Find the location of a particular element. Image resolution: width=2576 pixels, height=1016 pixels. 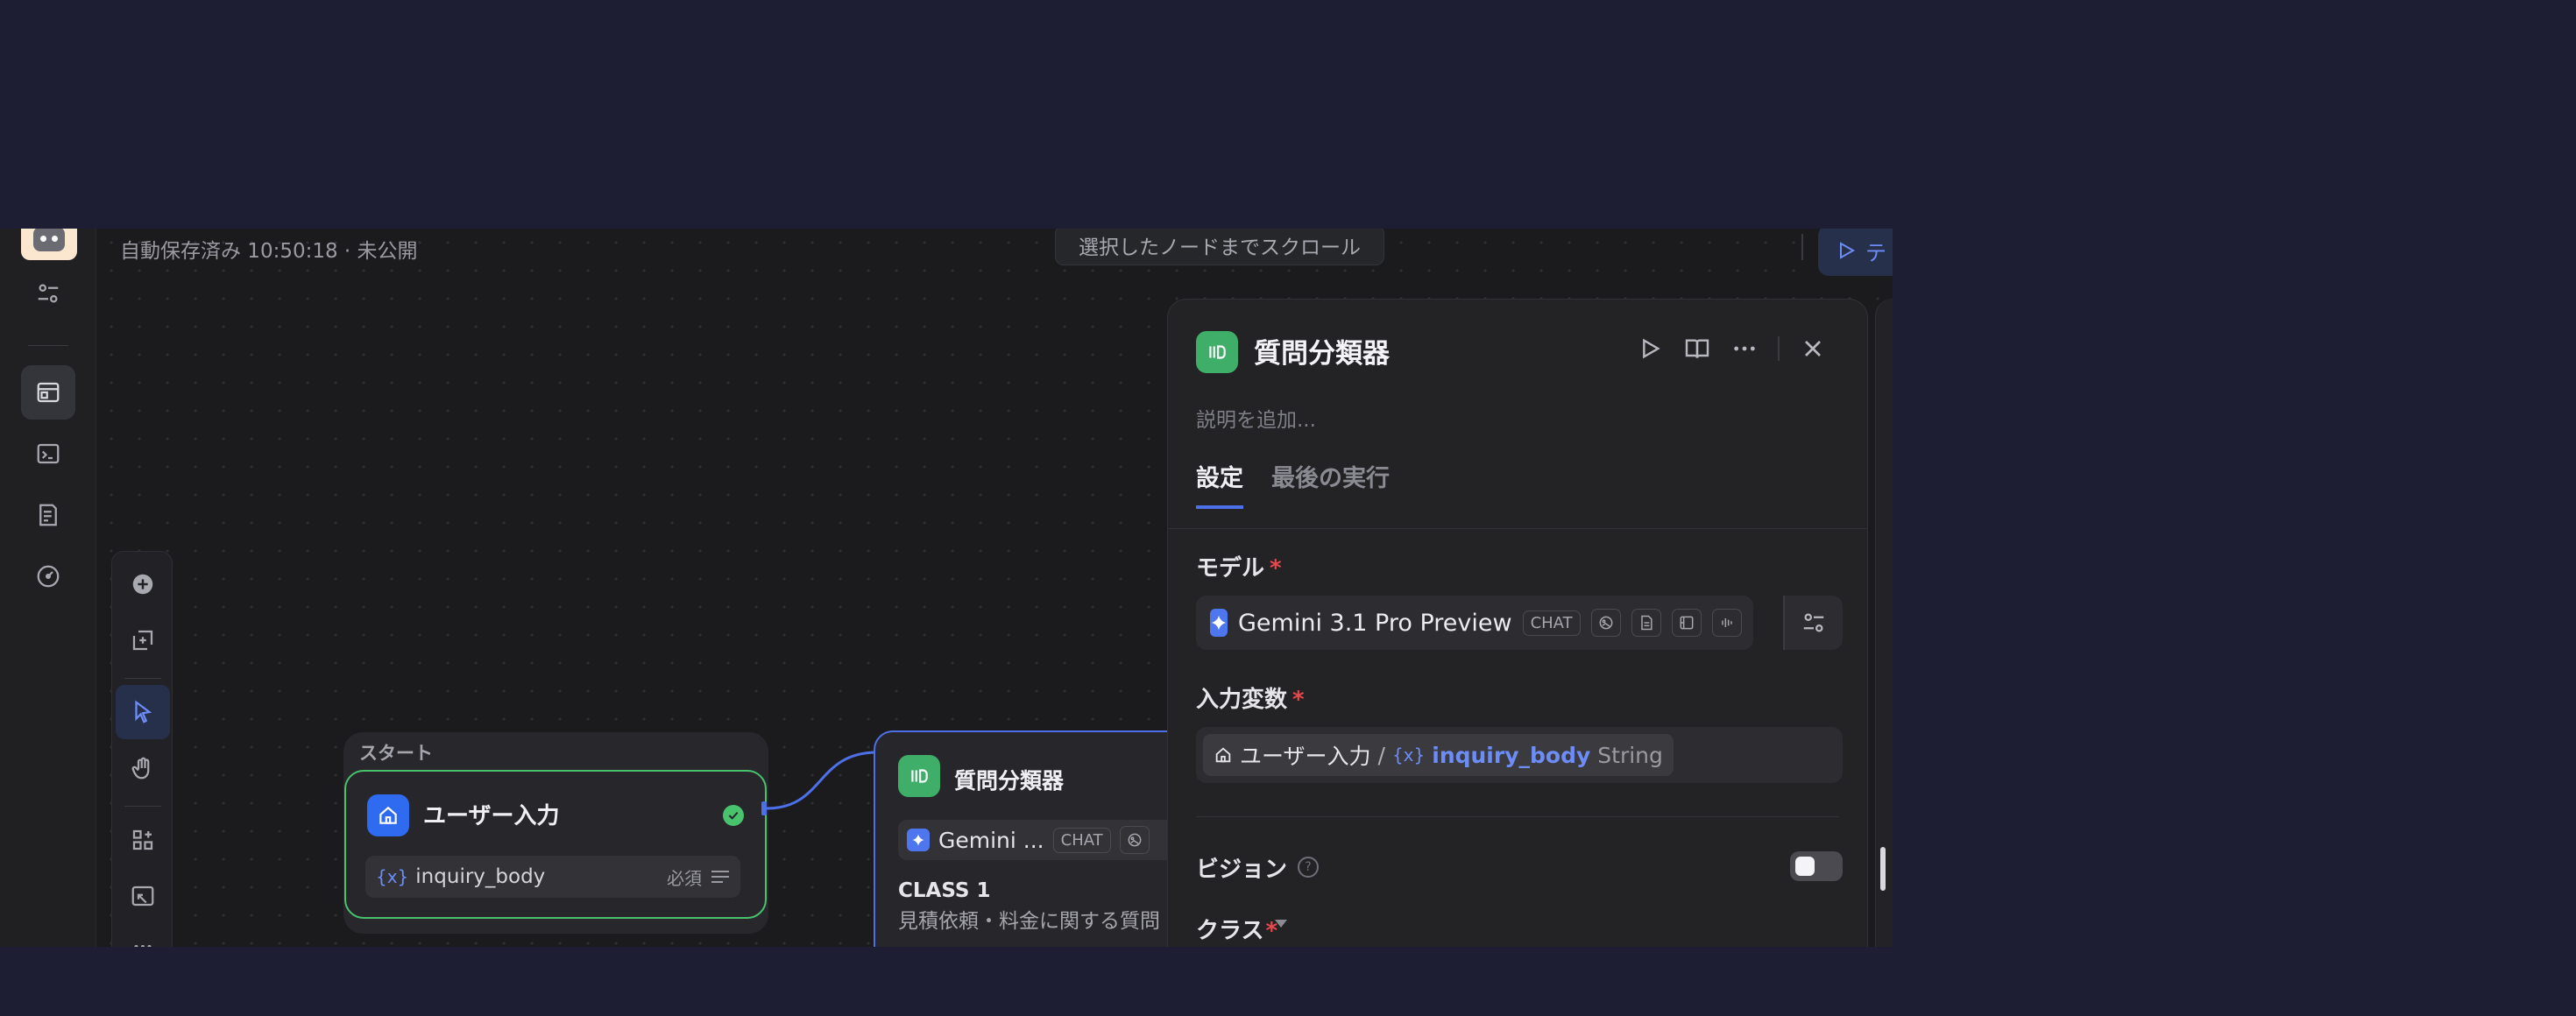

variable-reference-chip: ユーザー入力 / {x} inquiry_body String is located at coordinates (1438, 755).